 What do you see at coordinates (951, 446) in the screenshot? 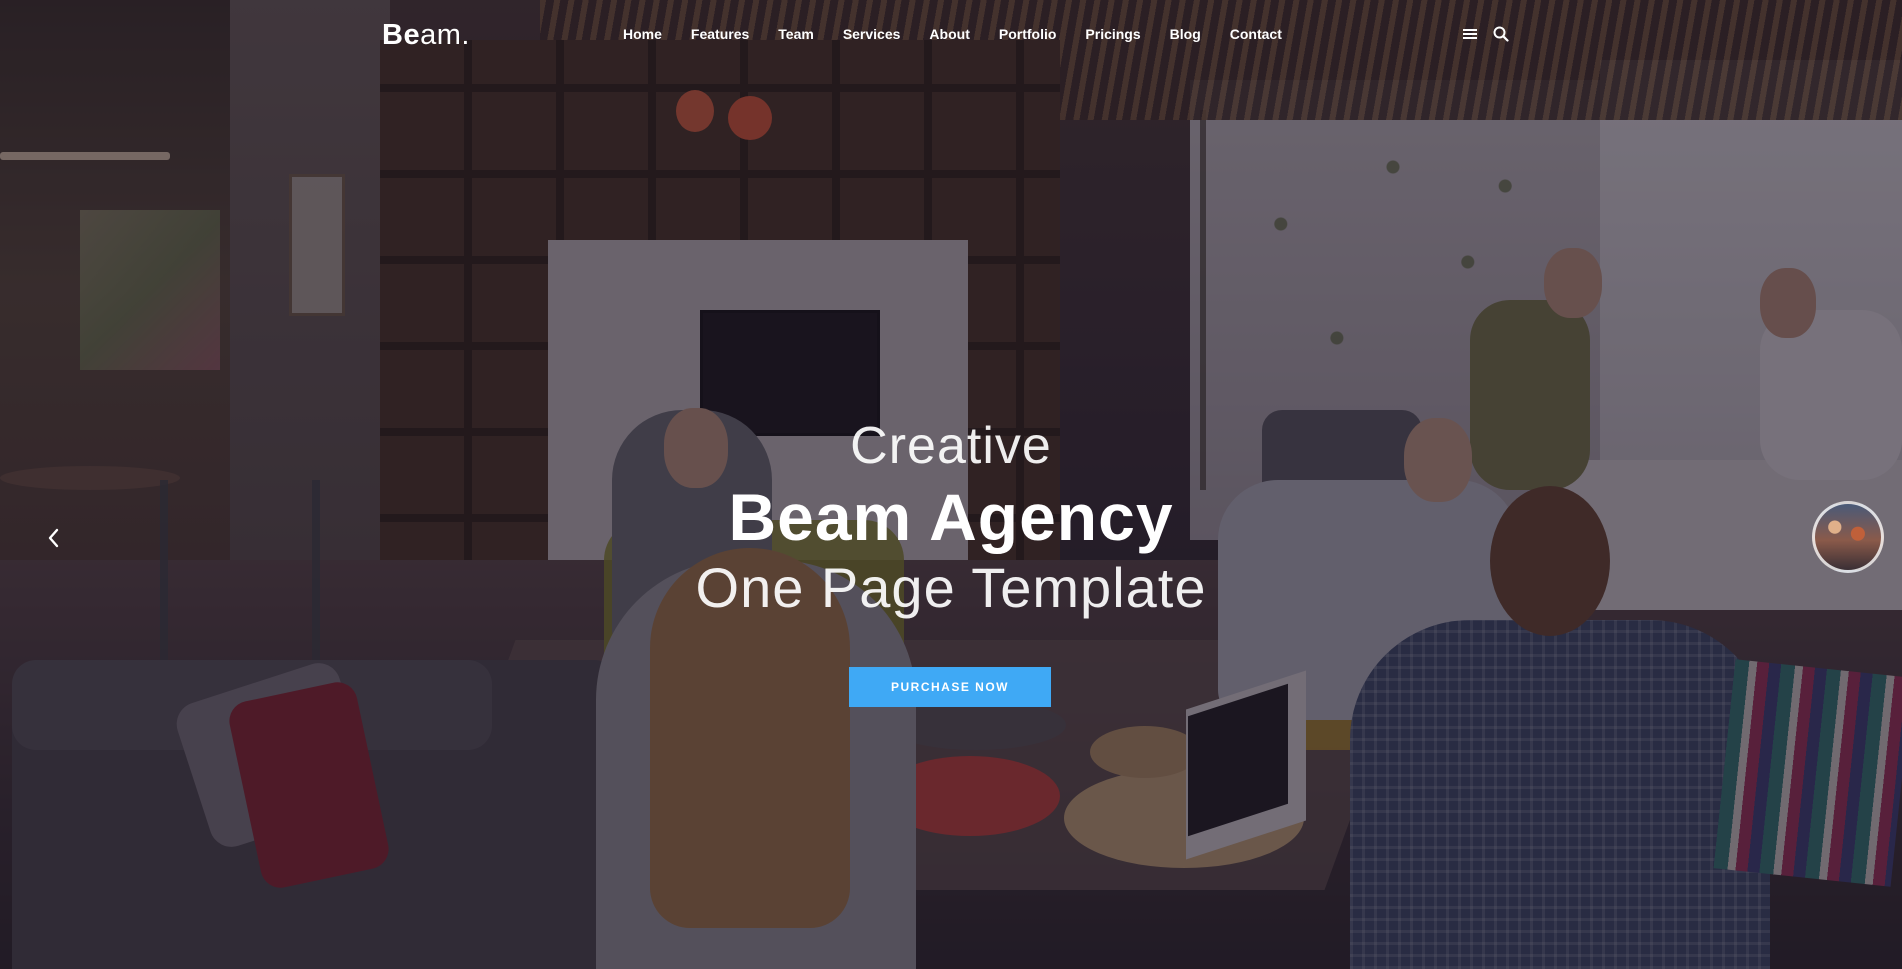
I see `hero-subtitle-top: Creative` at bounding box center [951, 446].